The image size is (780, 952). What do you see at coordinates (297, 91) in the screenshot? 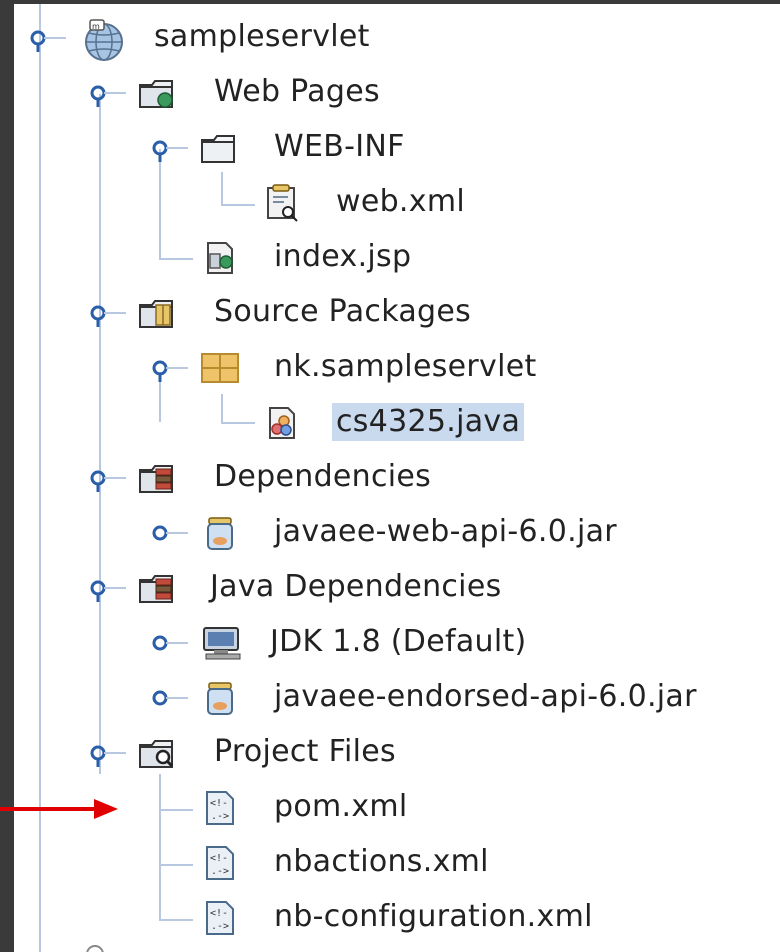
I see `tree-node-label: Web Pages` at bounding box center [297, 91].